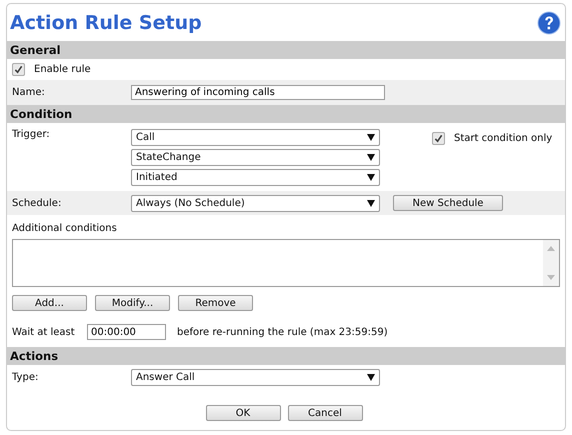 The width and height of the screenshot is (572, 435). What do you see at coordinates (255, 377) in the screenshot?
I see `dropdown: Answer Call` at bounding box center [255, 377].